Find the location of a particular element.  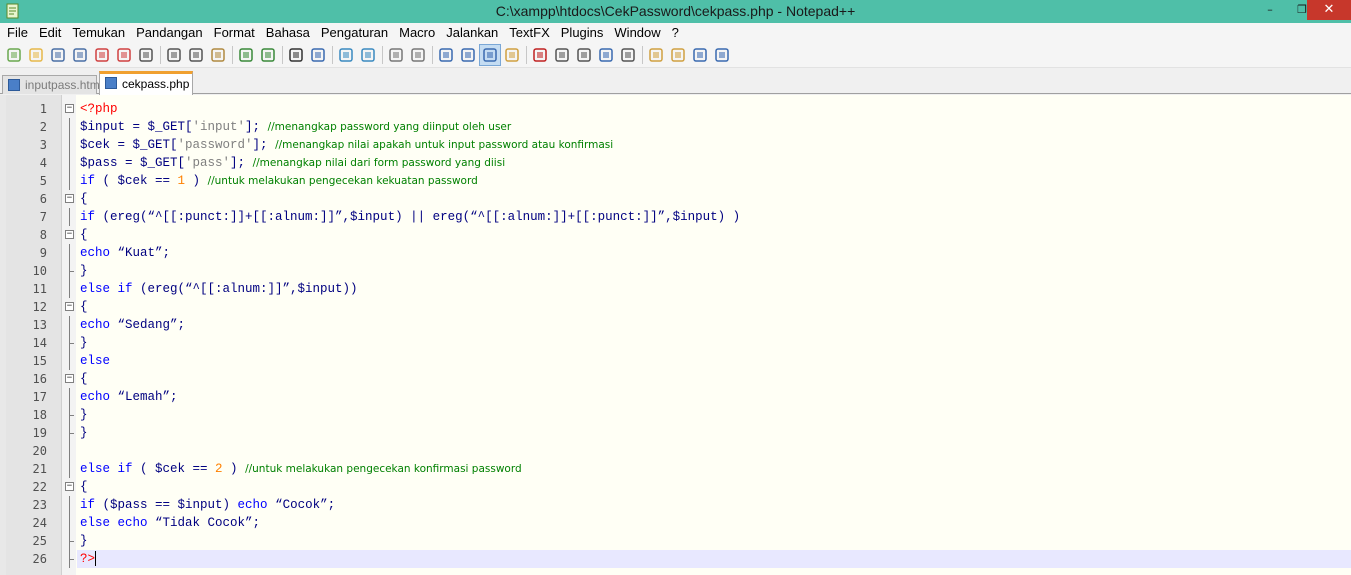

paste-icon is located at coordinates (218, 55).